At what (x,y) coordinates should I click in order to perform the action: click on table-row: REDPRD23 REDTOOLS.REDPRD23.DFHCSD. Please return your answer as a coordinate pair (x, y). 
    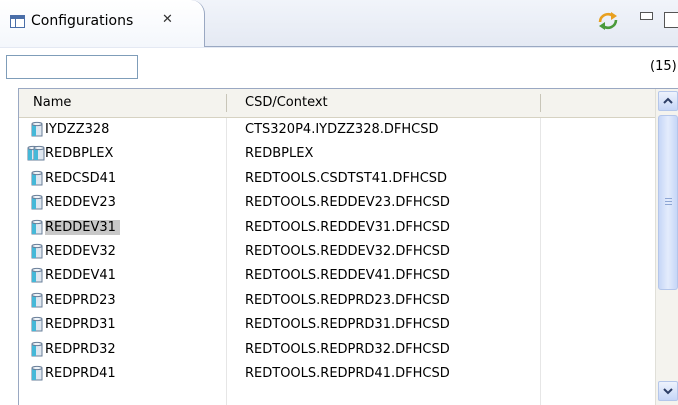
    Looking at the image, I should click on (337, 301).